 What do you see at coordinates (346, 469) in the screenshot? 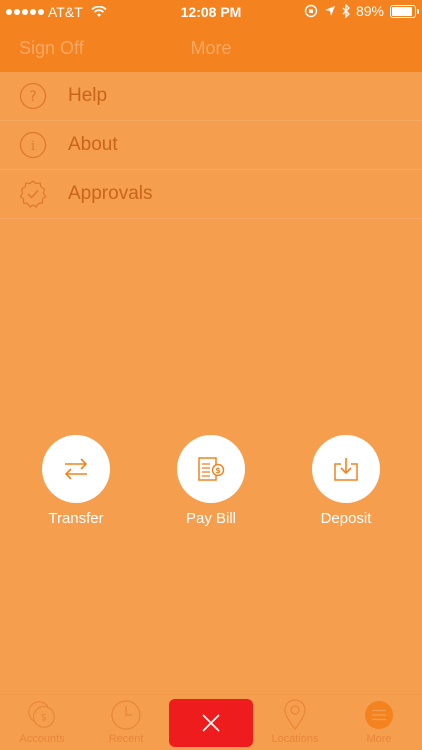
I see `deposit-tray-icon` at bounding box center [346, 469].